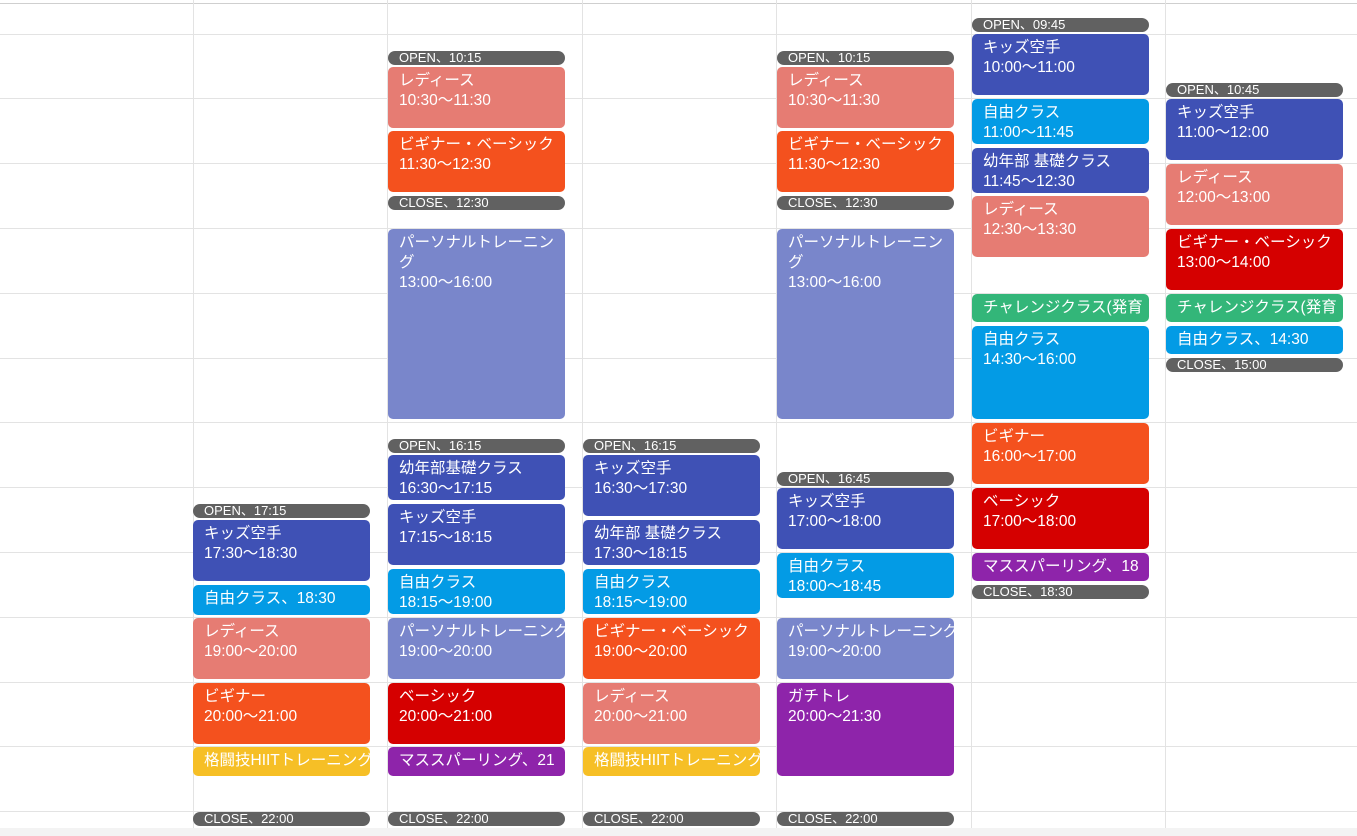 The image size is (1357, 836). I want to click on event-time: 20:00〜21:30, so click(835, 716).